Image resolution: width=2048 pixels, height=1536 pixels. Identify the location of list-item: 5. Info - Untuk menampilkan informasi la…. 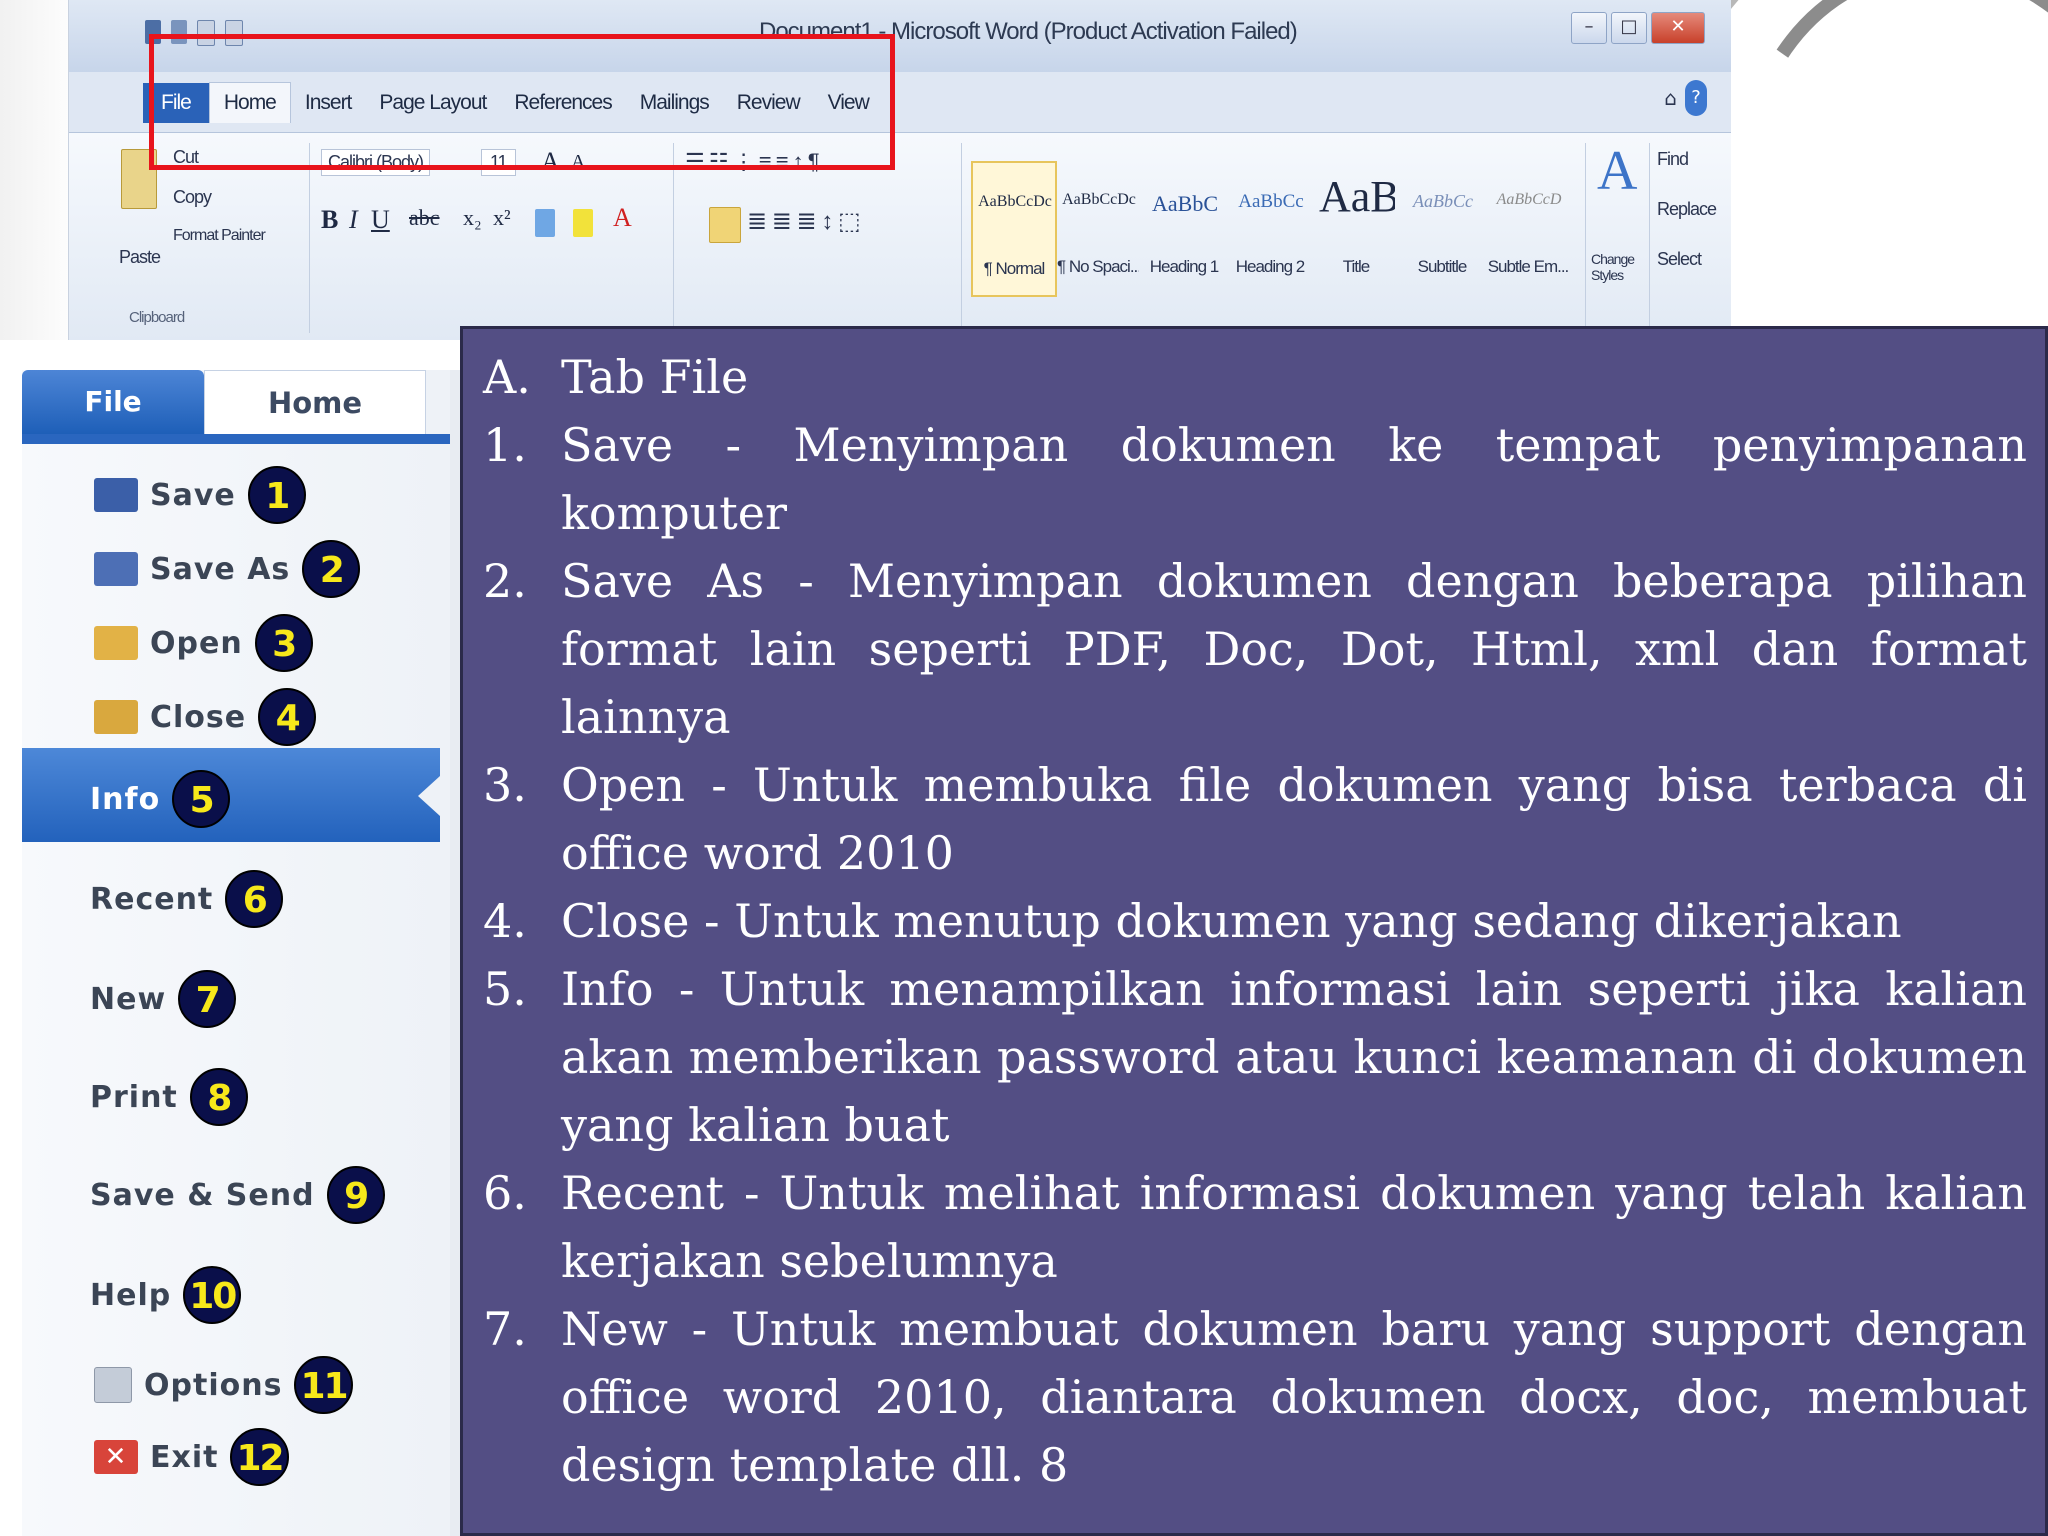
(1255, 1057).